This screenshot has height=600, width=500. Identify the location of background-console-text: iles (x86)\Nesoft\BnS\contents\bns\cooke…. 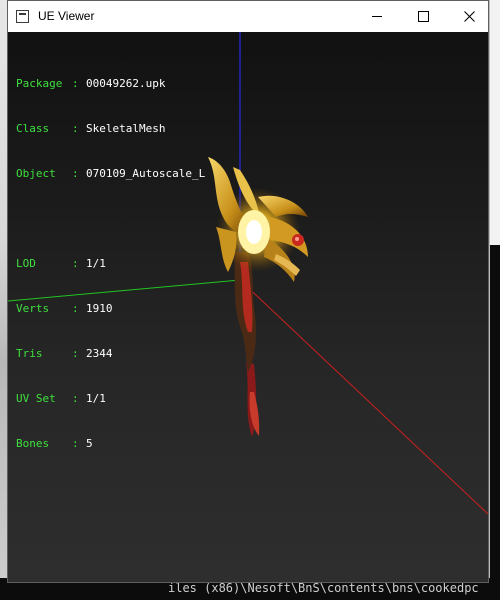
(323, 588).